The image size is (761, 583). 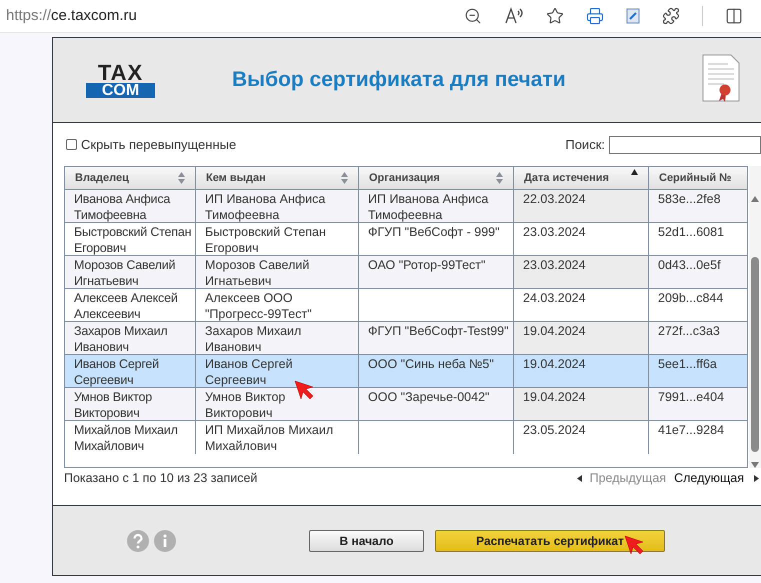 I want to click on page-title: Выбор сертификата для печати, so click(x=399, y=80).